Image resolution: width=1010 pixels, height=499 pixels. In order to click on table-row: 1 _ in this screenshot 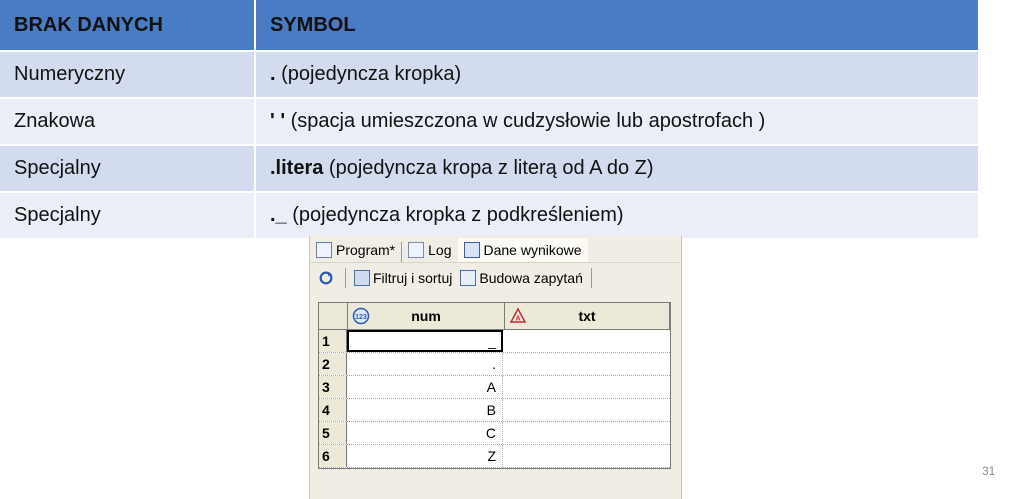, I will do `click(494, 341)`.